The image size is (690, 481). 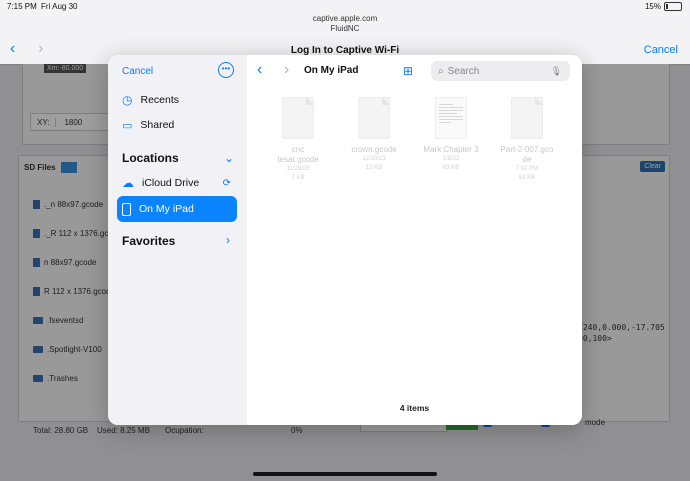 I want to click on sidebar-item-recents: ◷ Recents, so click(x=177, y=100).